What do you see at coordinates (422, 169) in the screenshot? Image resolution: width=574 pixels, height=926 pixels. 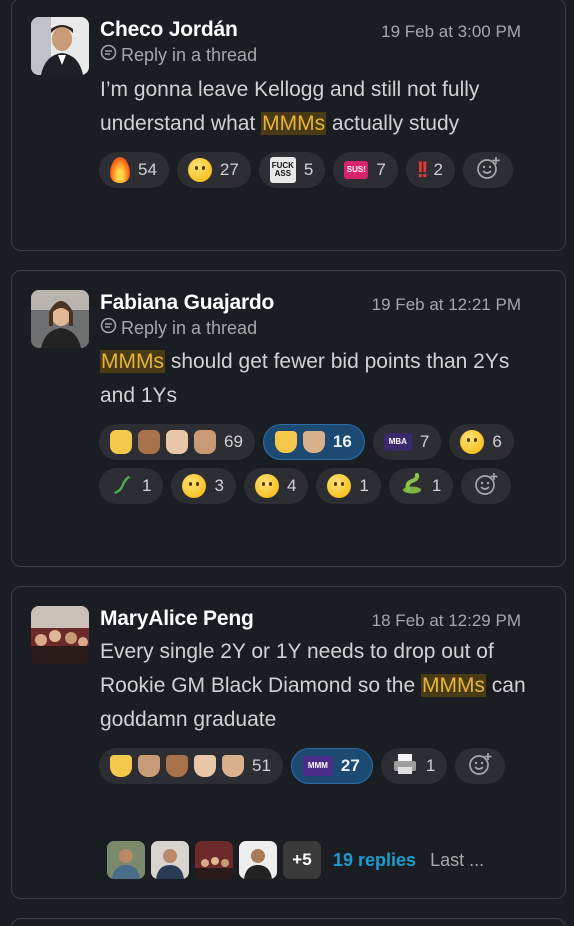 I see `double-exclamation-icon: !!` at bounding box center [422, 169].